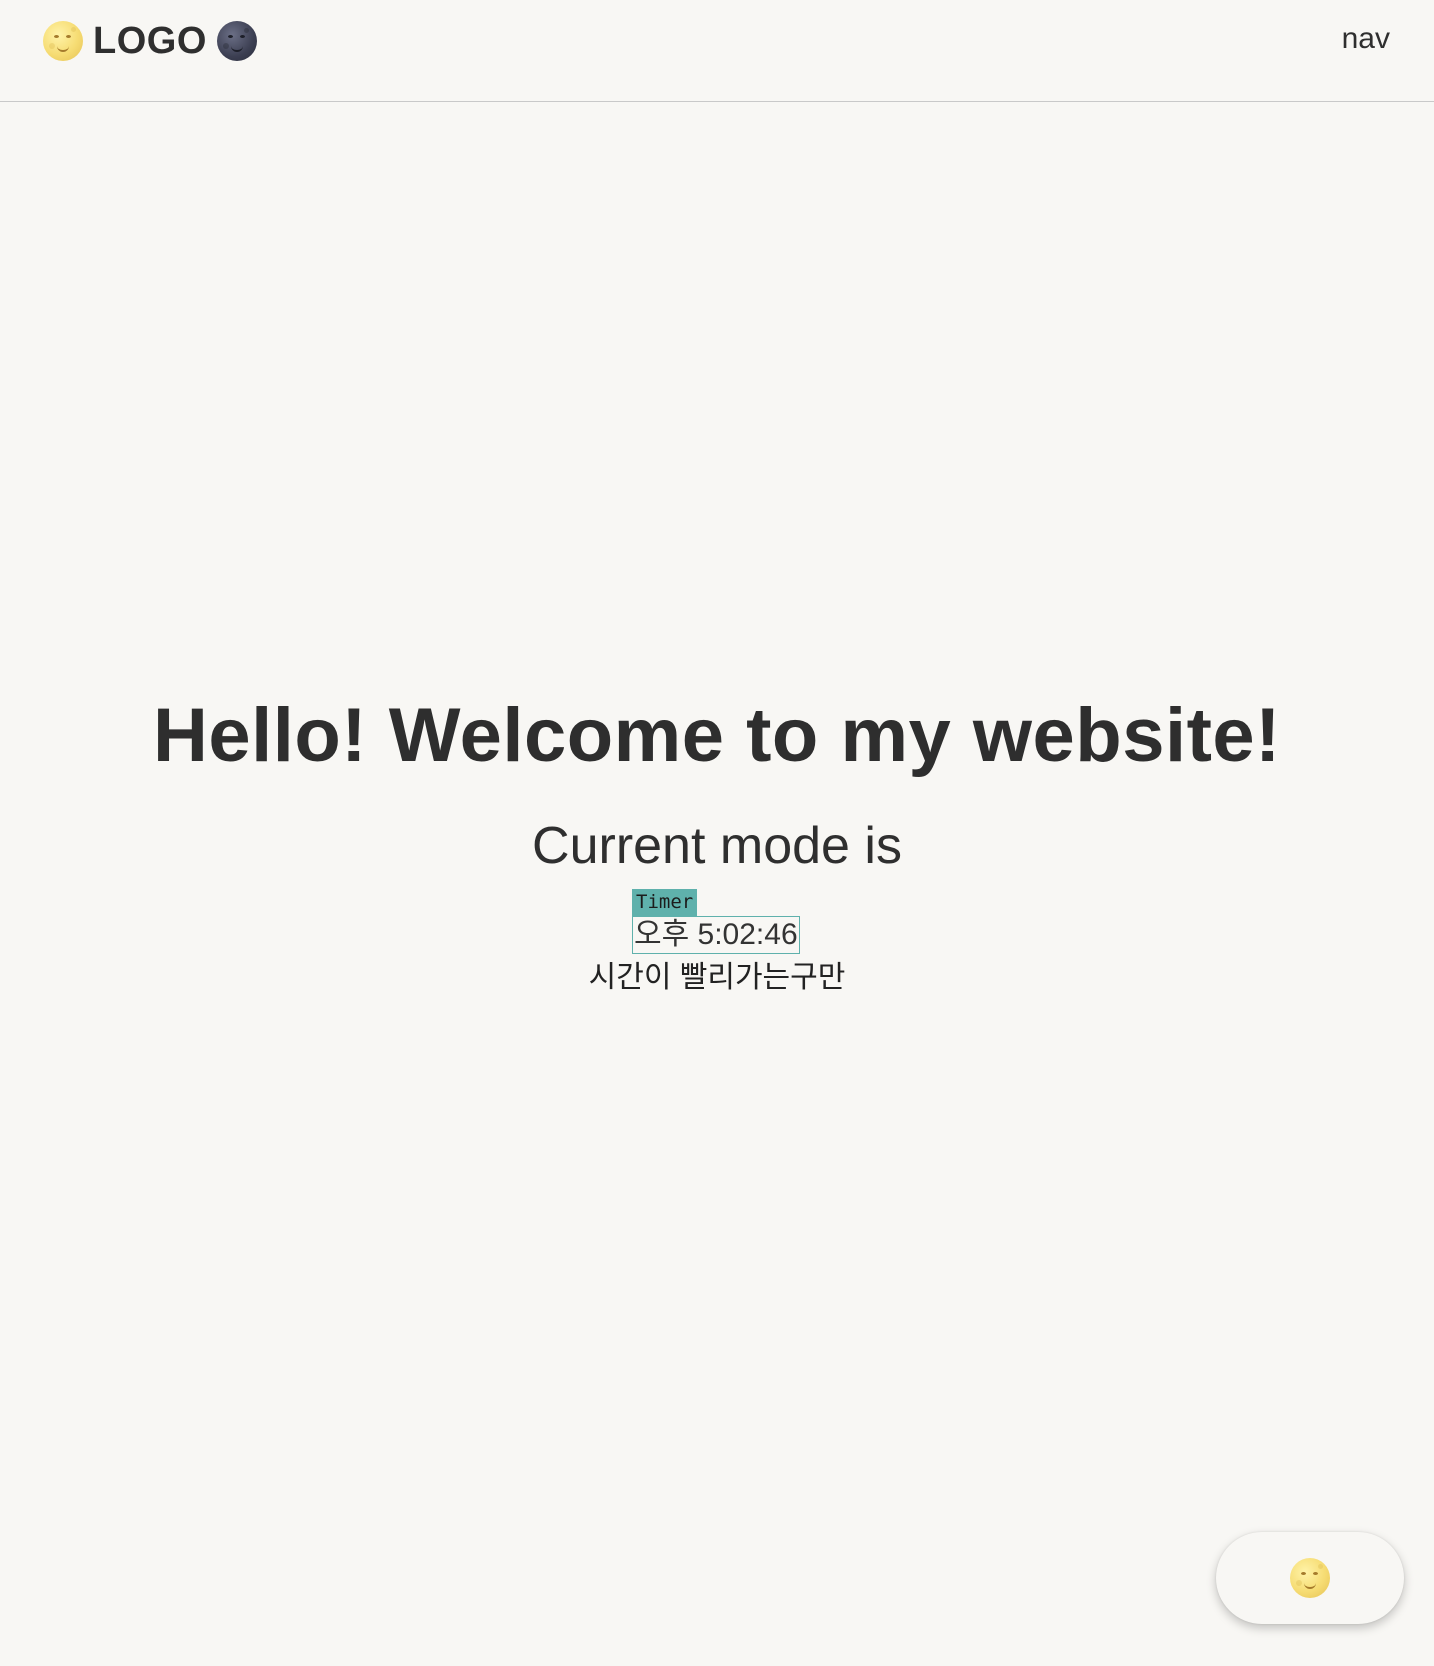 This screenshot has width=1434, height=1666. What do you see at coordinates (717, 977) in the screenshot?
I see `timer-caption: 시간이 빨리가는구만` at bounding box center [717, 977].